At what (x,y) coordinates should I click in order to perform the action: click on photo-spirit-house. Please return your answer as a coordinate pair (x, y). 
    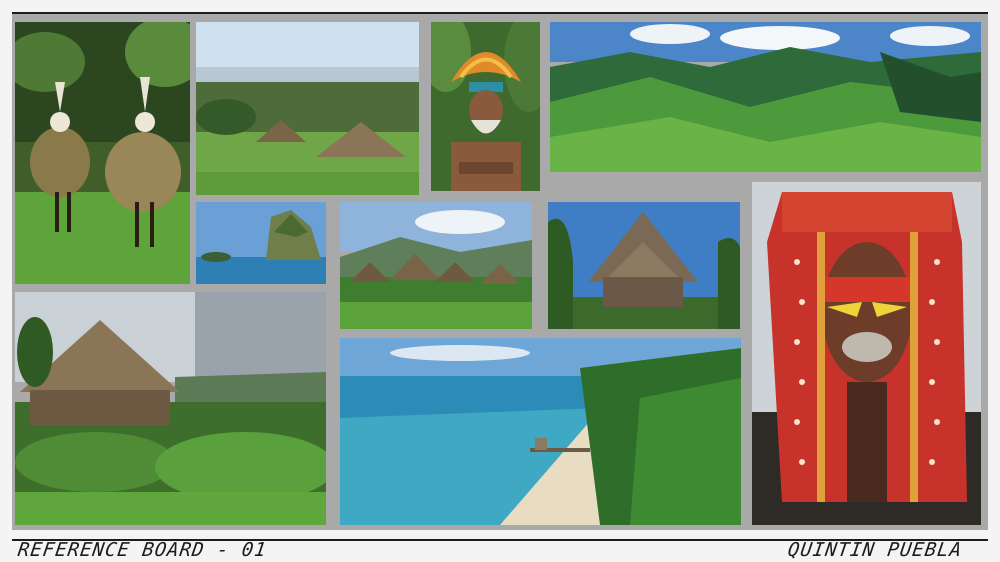
    Looking at the image, I should click on (644, 265).